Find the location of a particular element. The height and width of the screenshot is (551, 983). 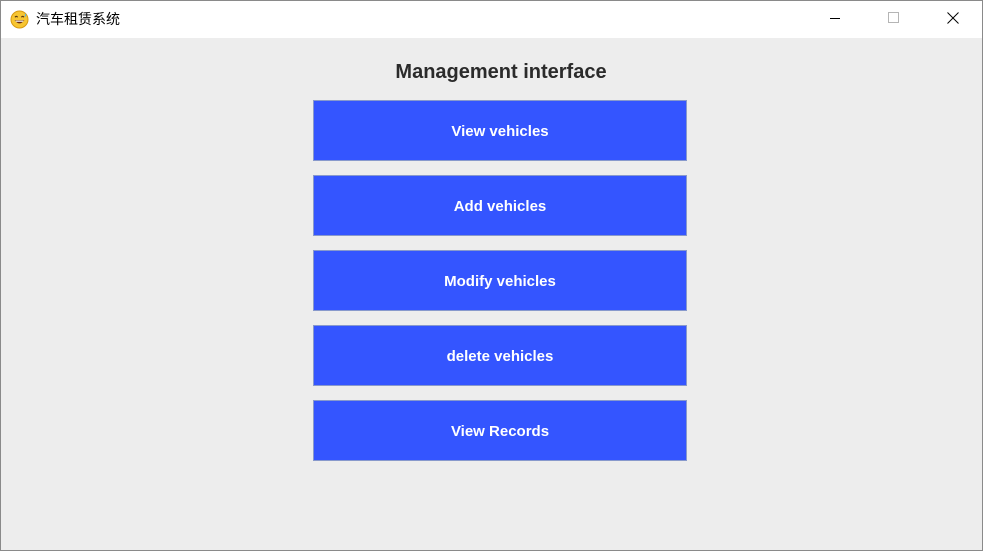

modify-vehicles-button: Modify vehicles is located at coordinates (500, 280).